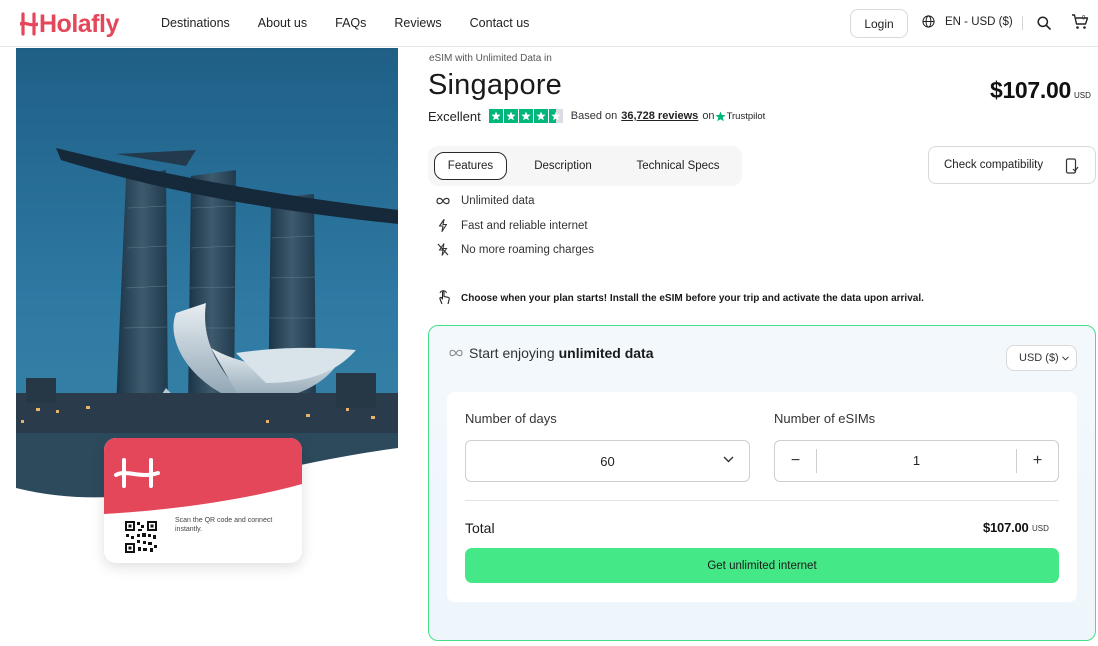  I want to click on days-value: 60, so click(607, 461).